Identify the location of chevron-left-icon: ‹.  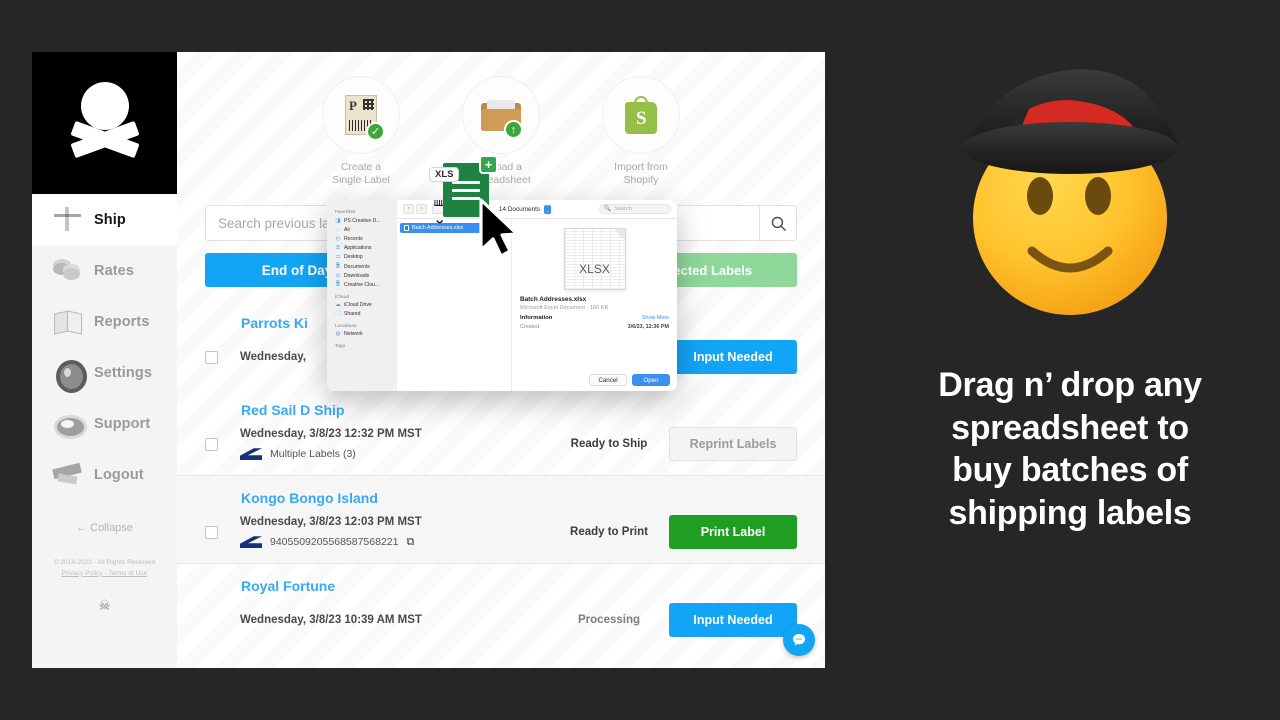
(408, 209).